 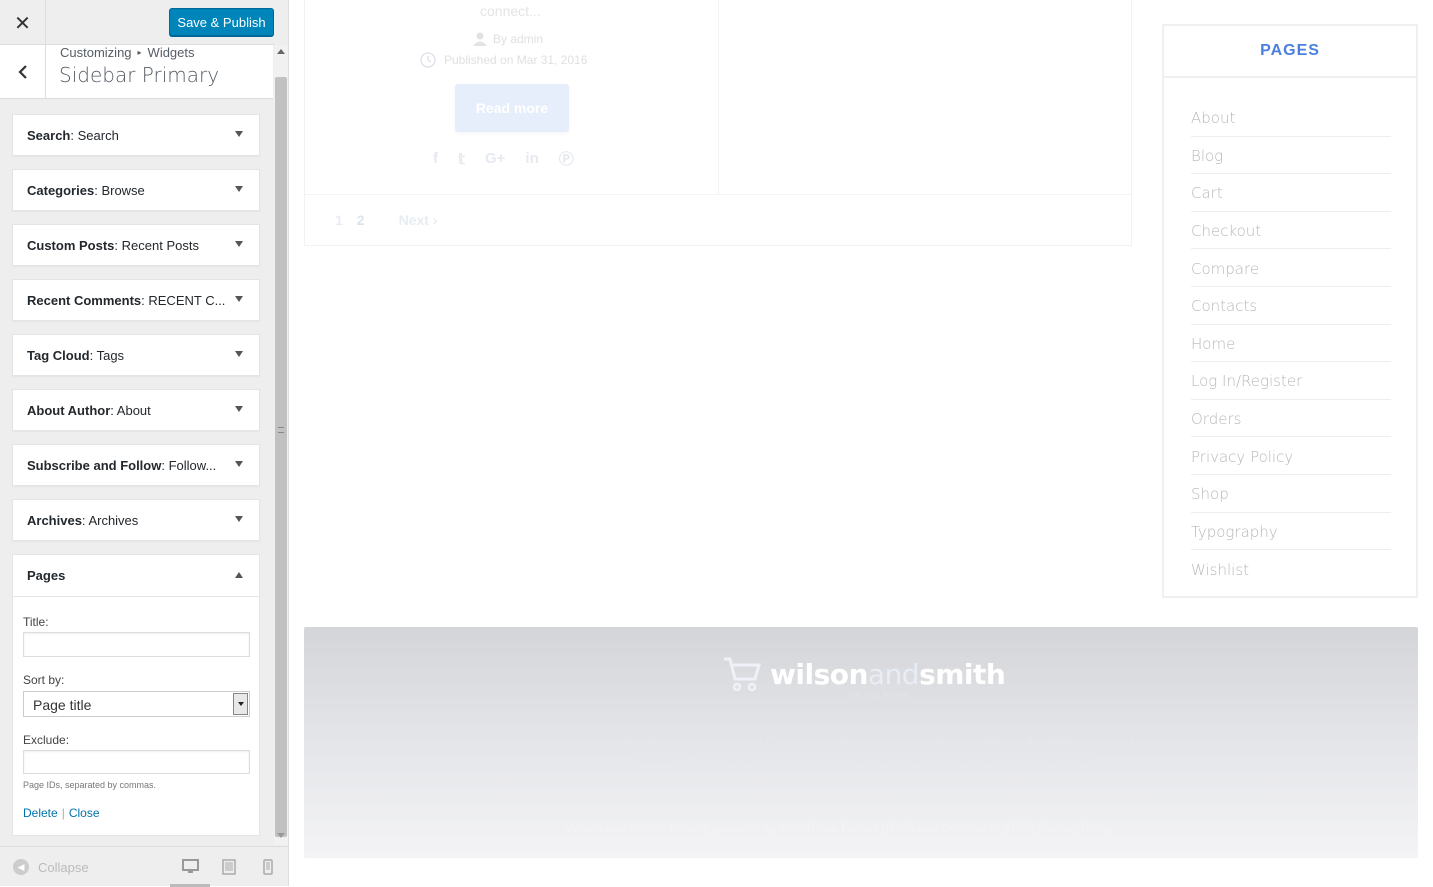 I want to click on panel-scrollbar, so click(x=281, y=445).